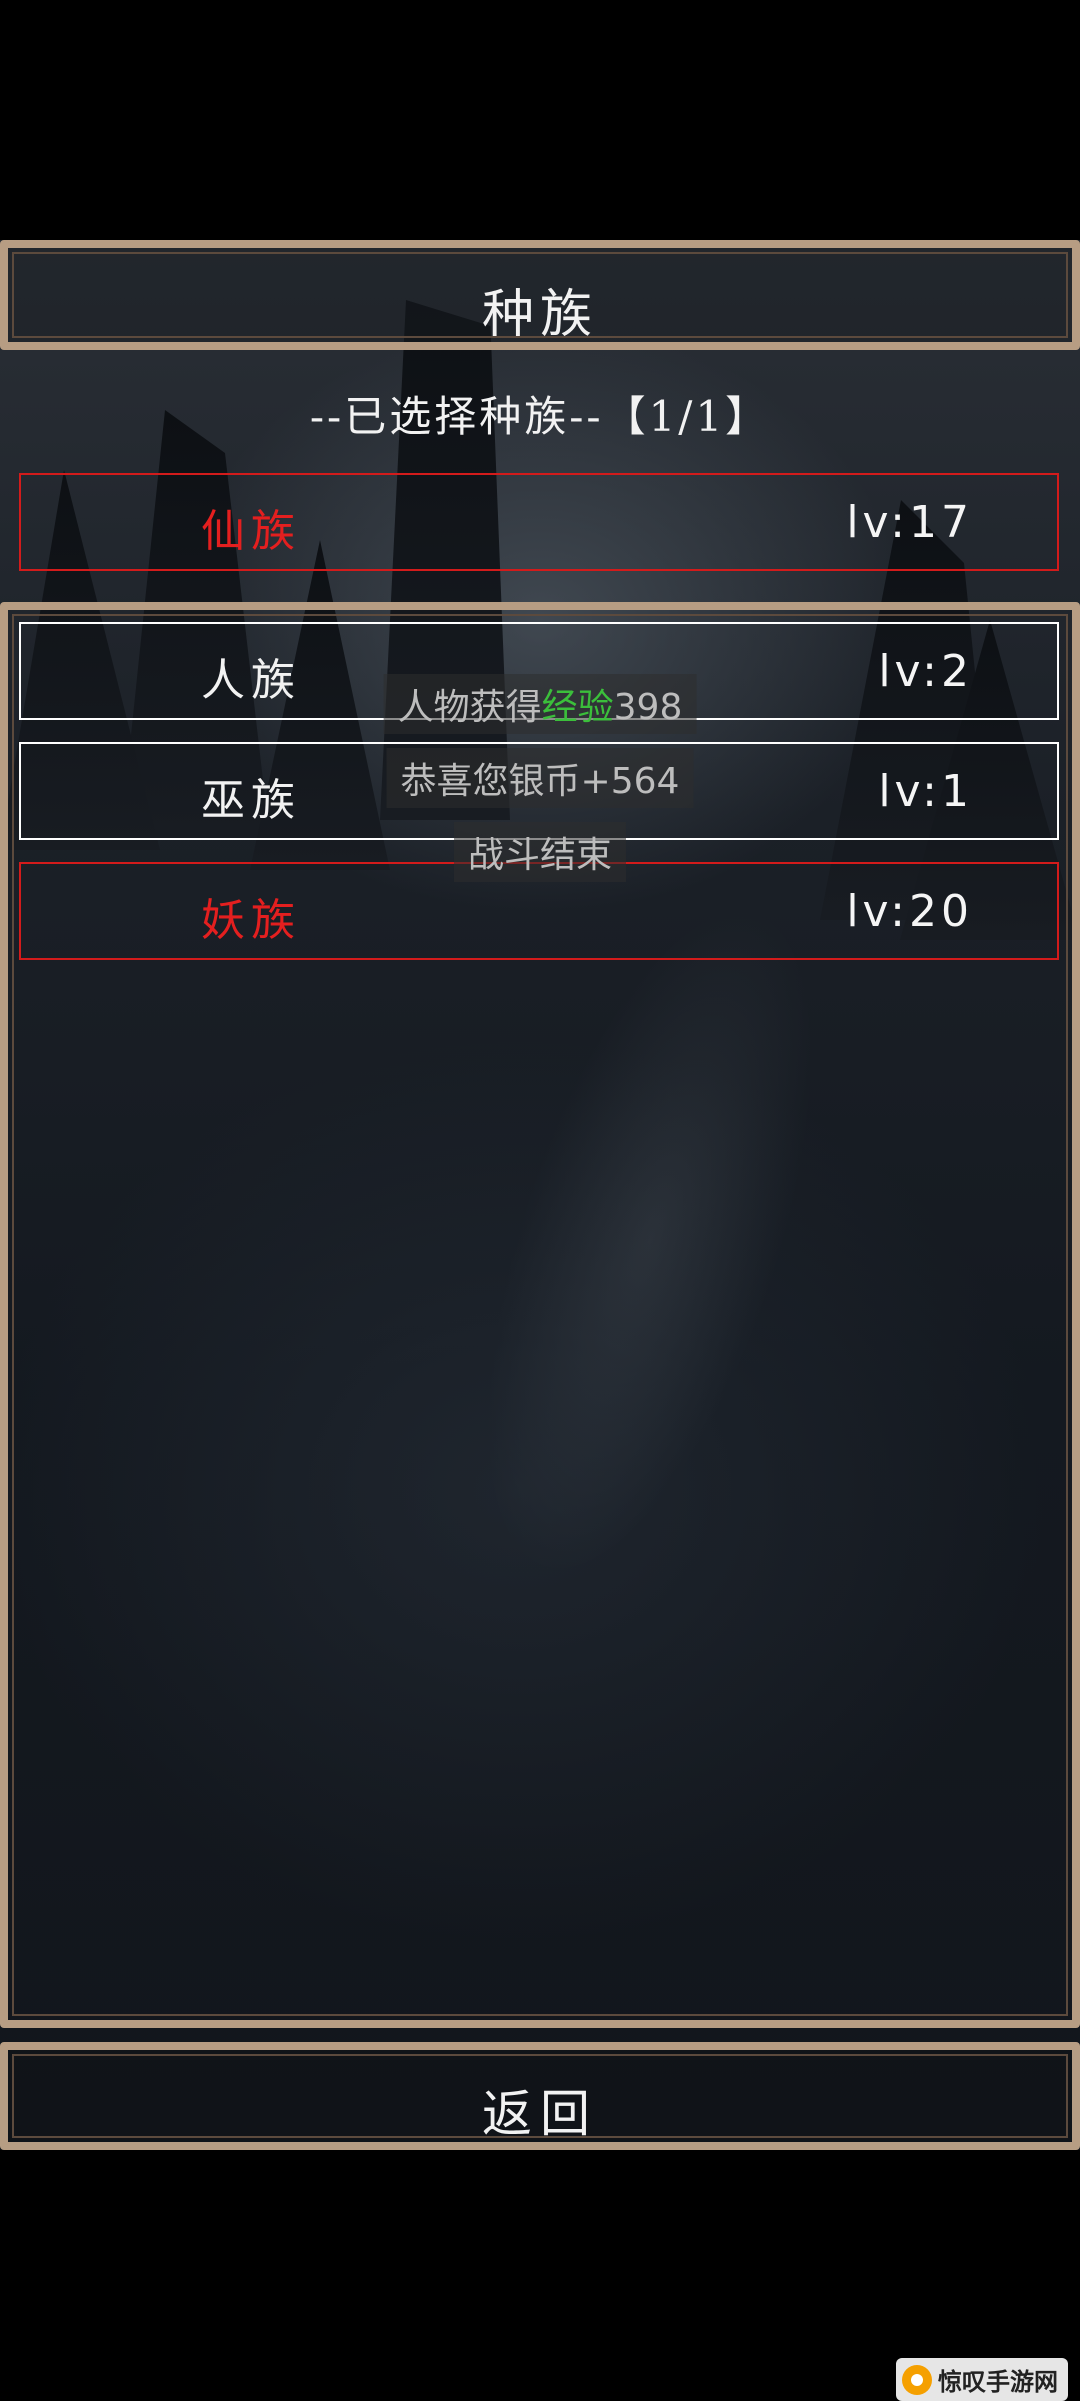  I want to click on selected-race-row: 仙族 lv:17, so click(539, 522).